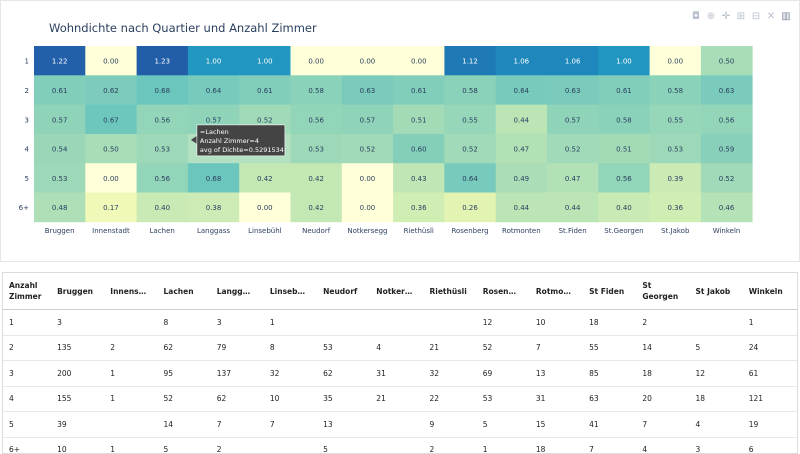  What do you see at coordinates (756, 16) in the screenshot?
I see `zoom-out-icon: ⊟` at bounding box center [756, 16].